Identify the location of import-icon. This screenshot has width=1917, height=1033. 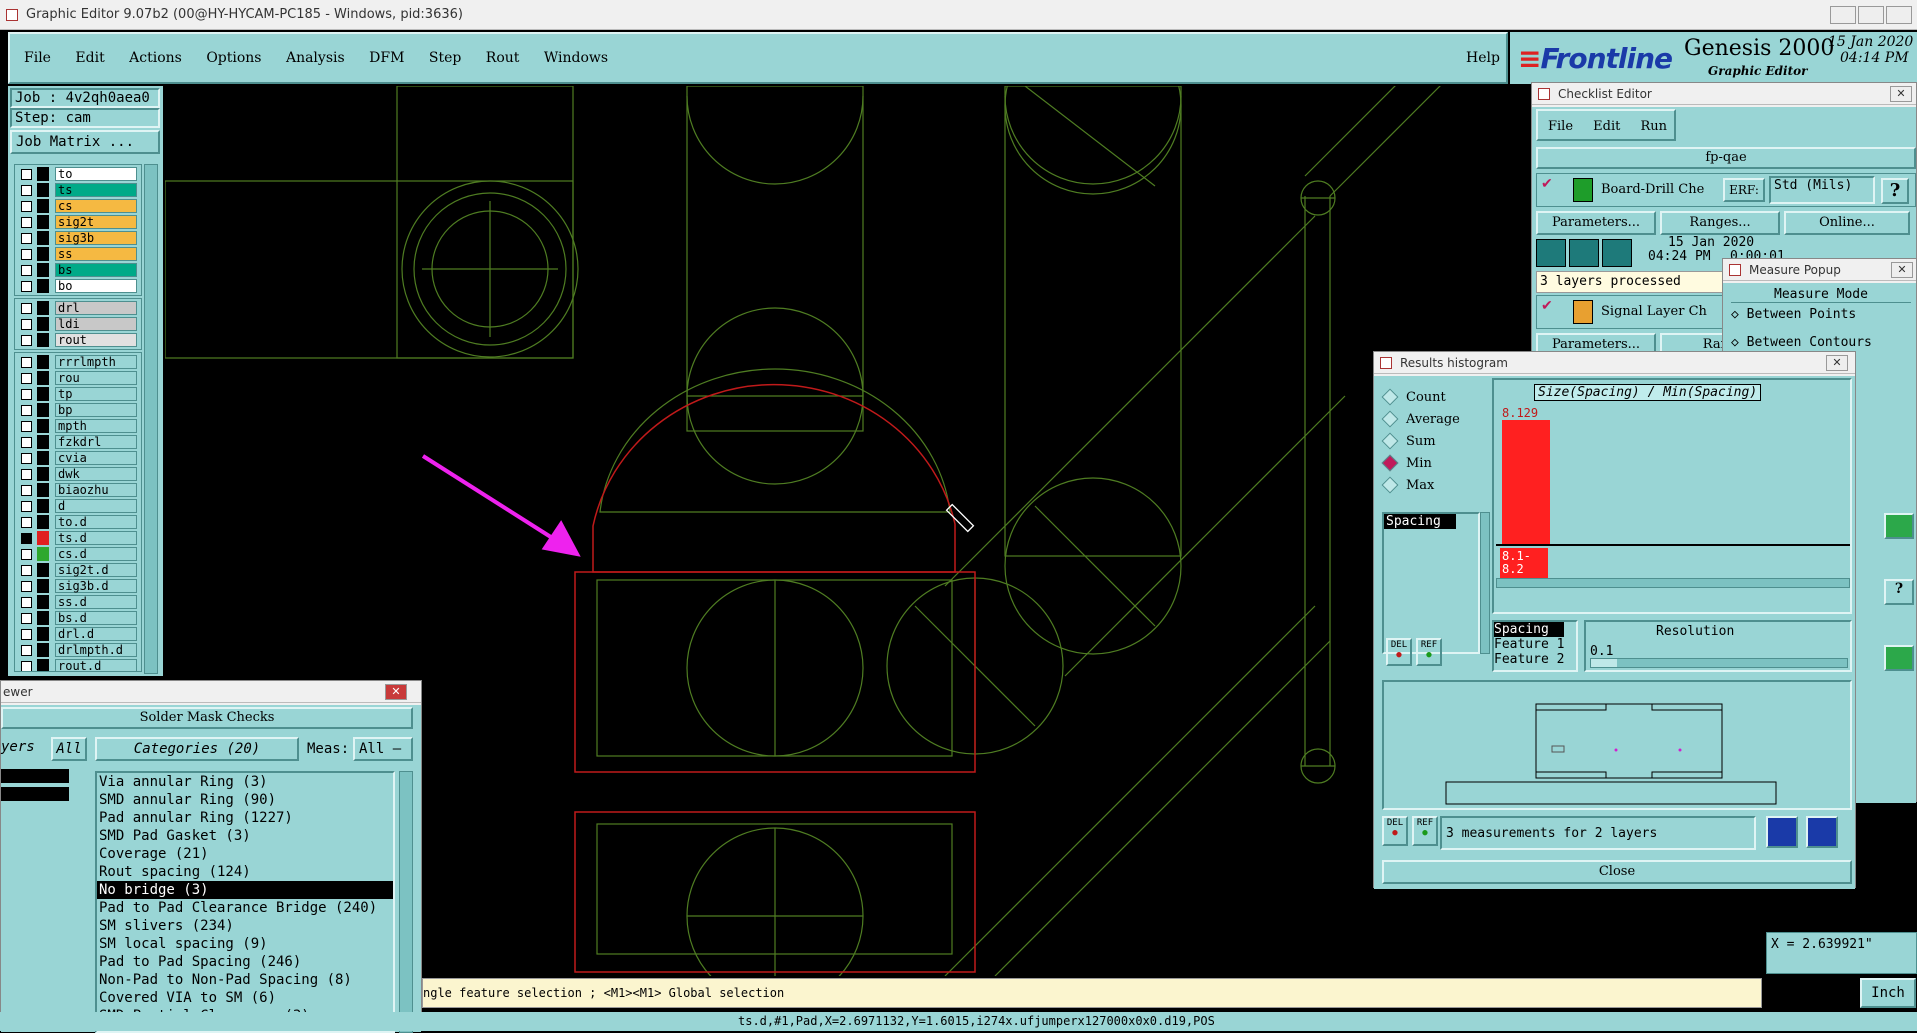
(1822, 832).